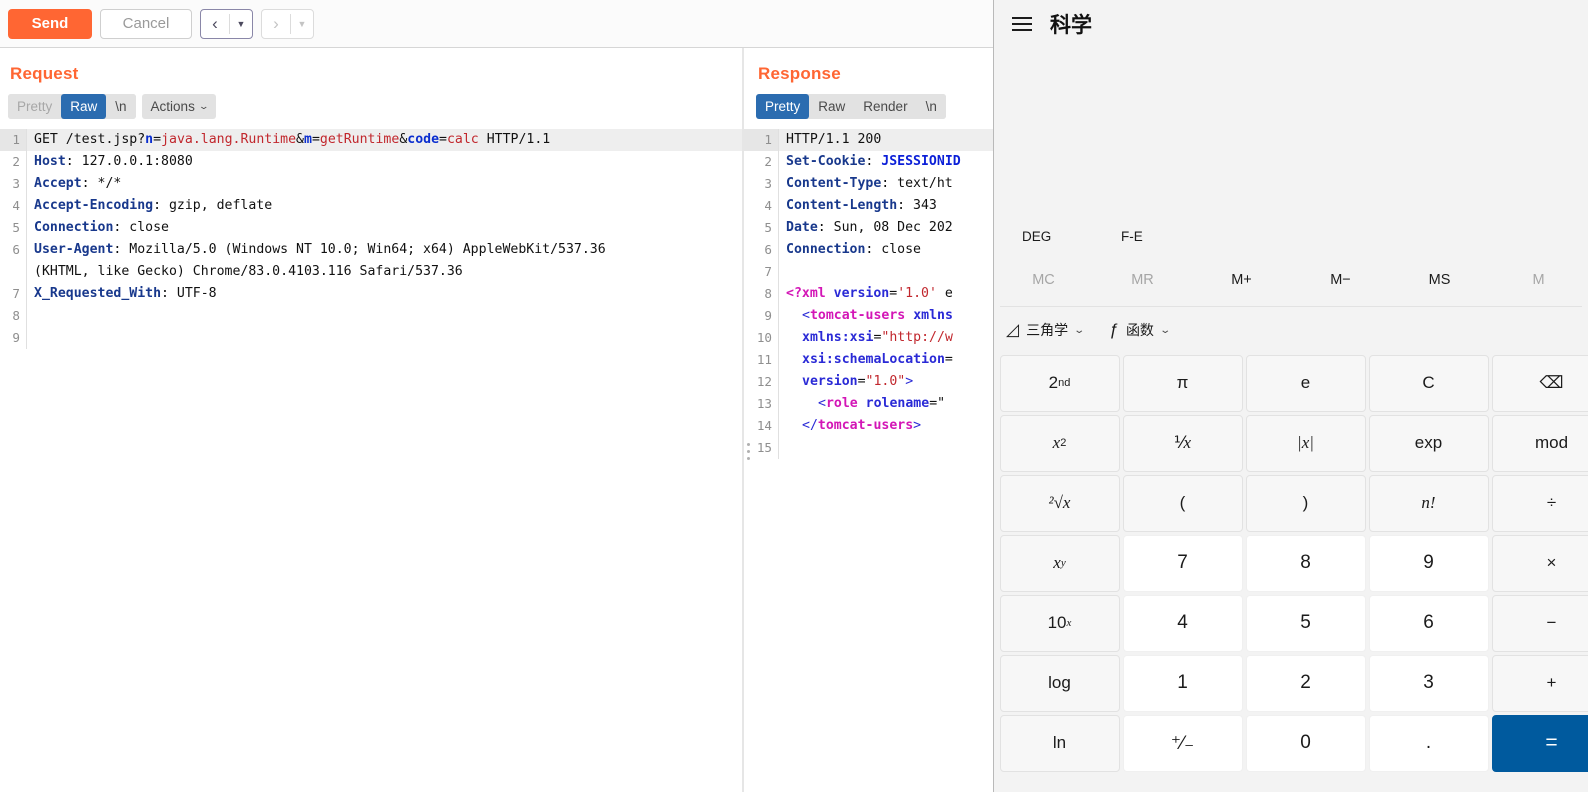  I want to click on code-text: Host: 127.0.0.1:8080, so click(384, 162).